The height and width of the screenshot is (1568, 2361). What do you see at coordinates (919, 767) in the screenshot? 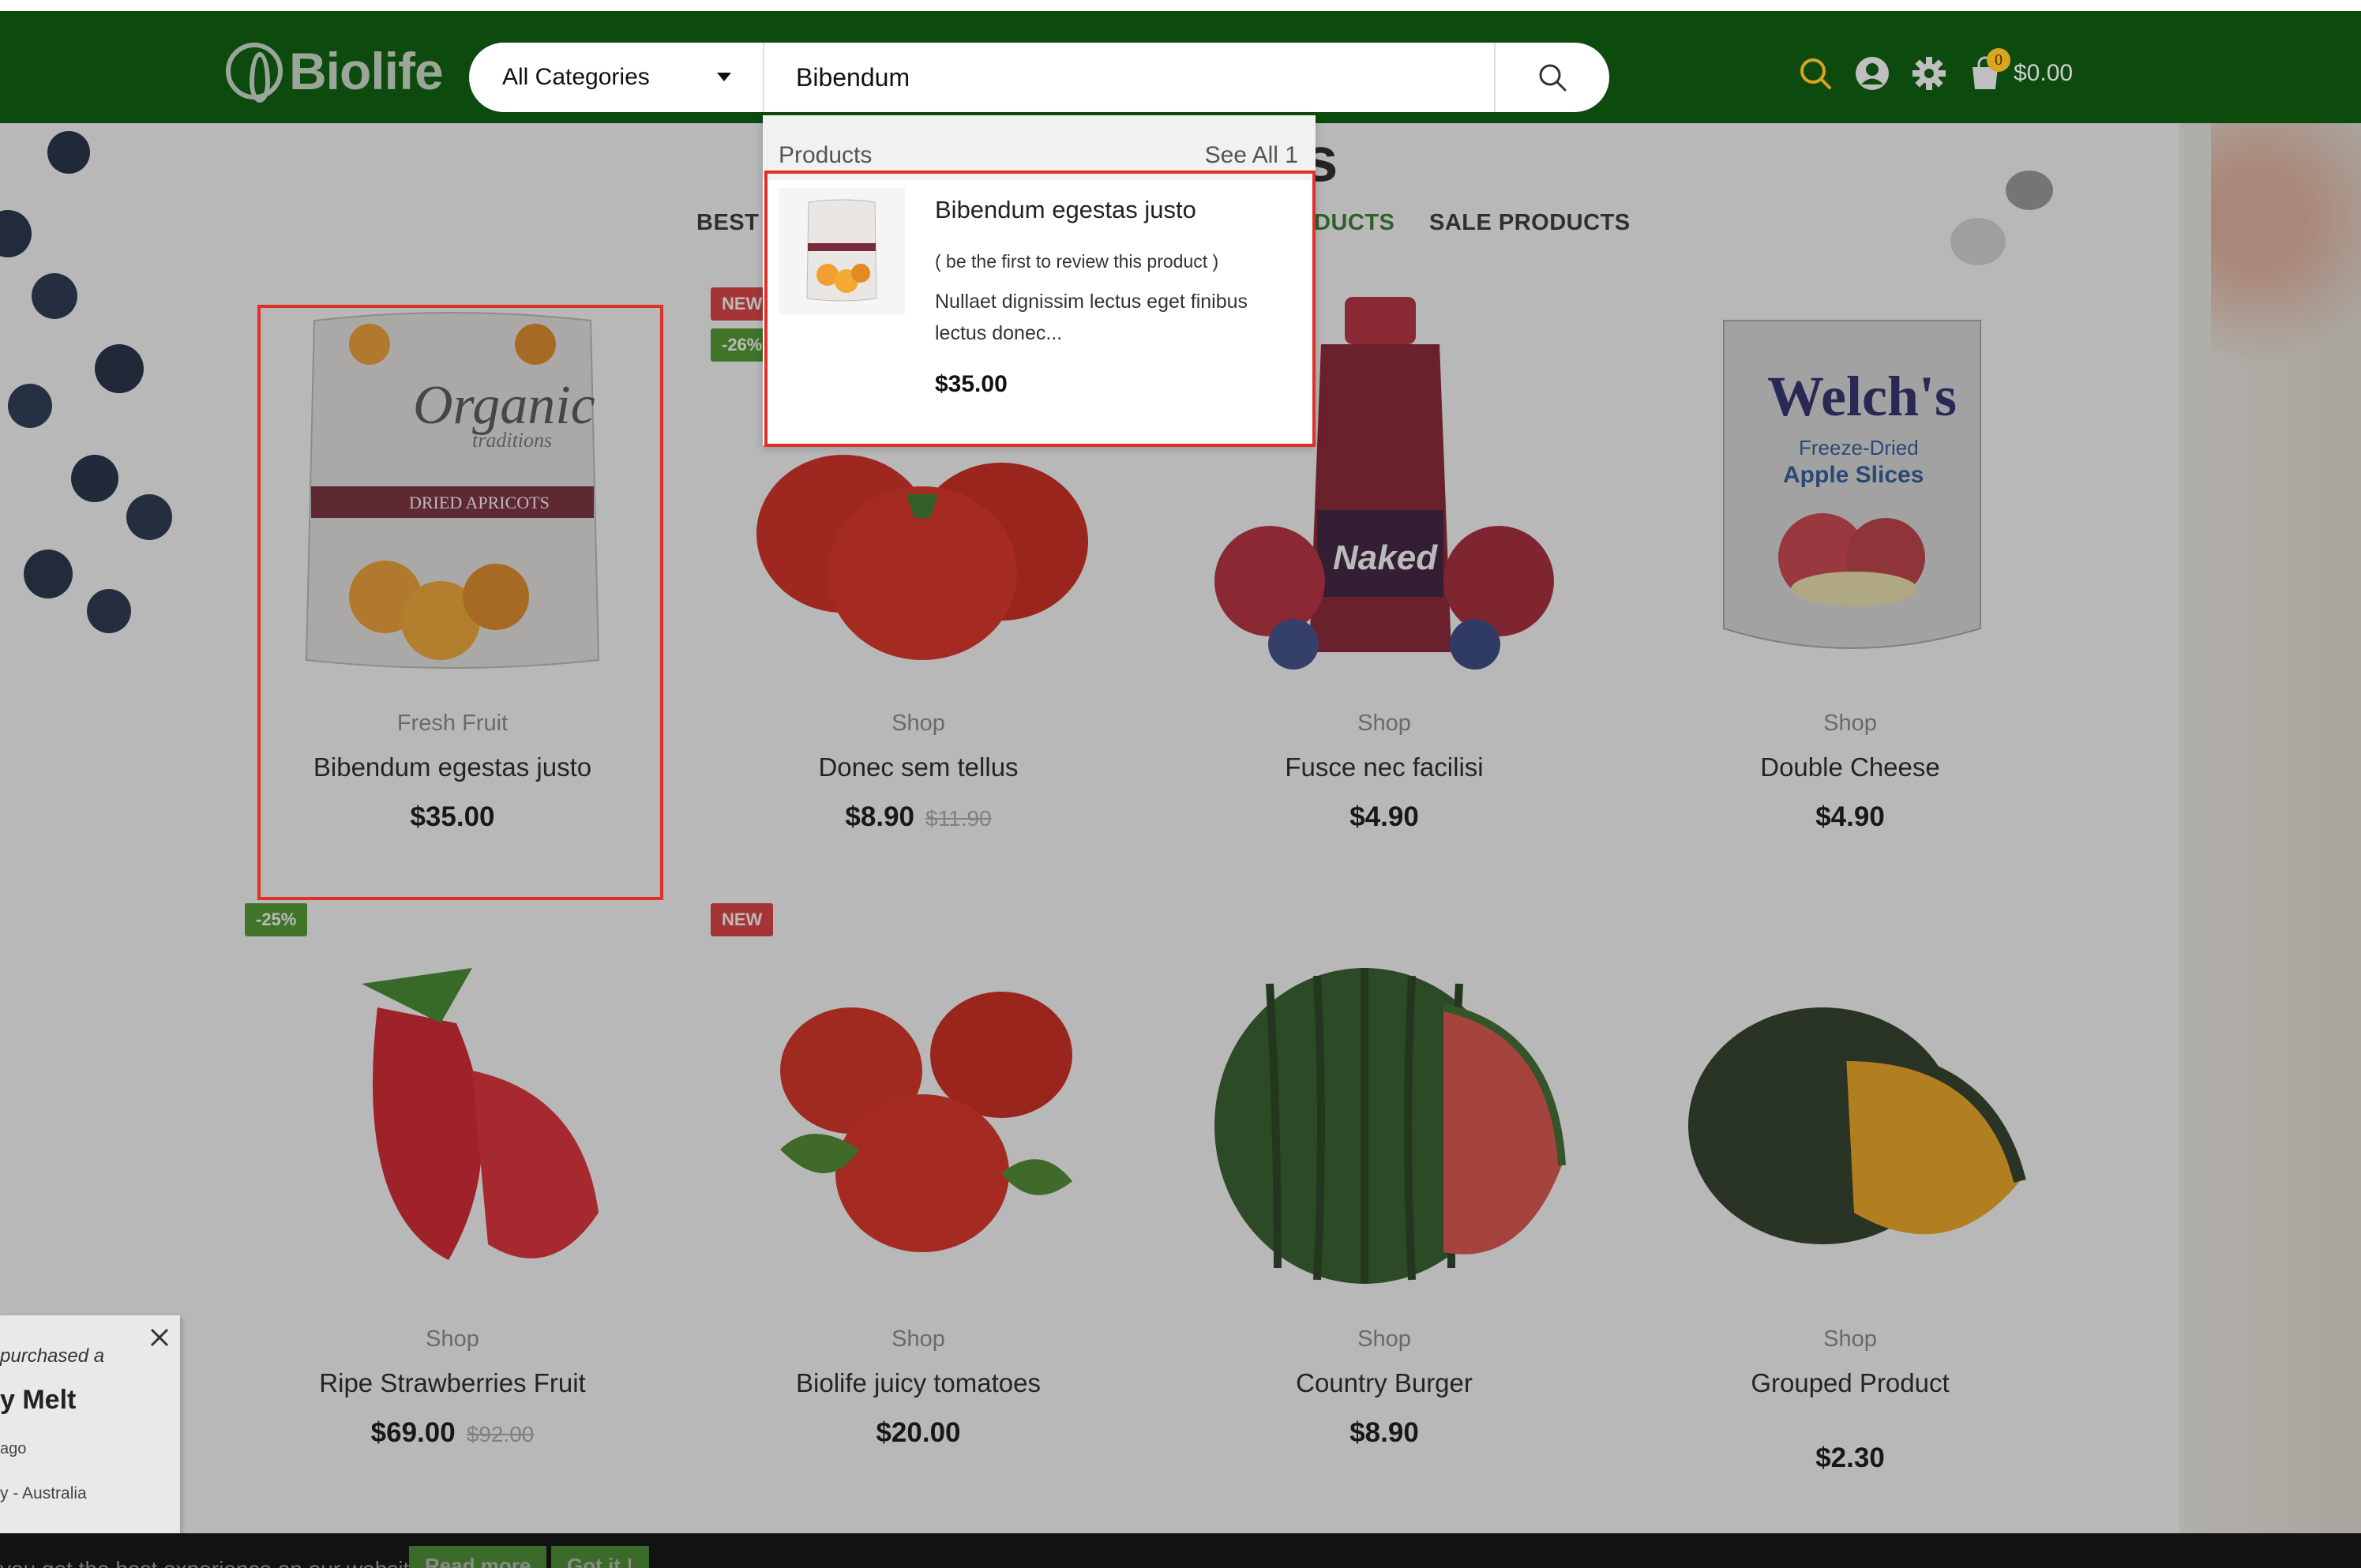
I see `product-name: Donec sem tellus` at bounding box center [919, 767].